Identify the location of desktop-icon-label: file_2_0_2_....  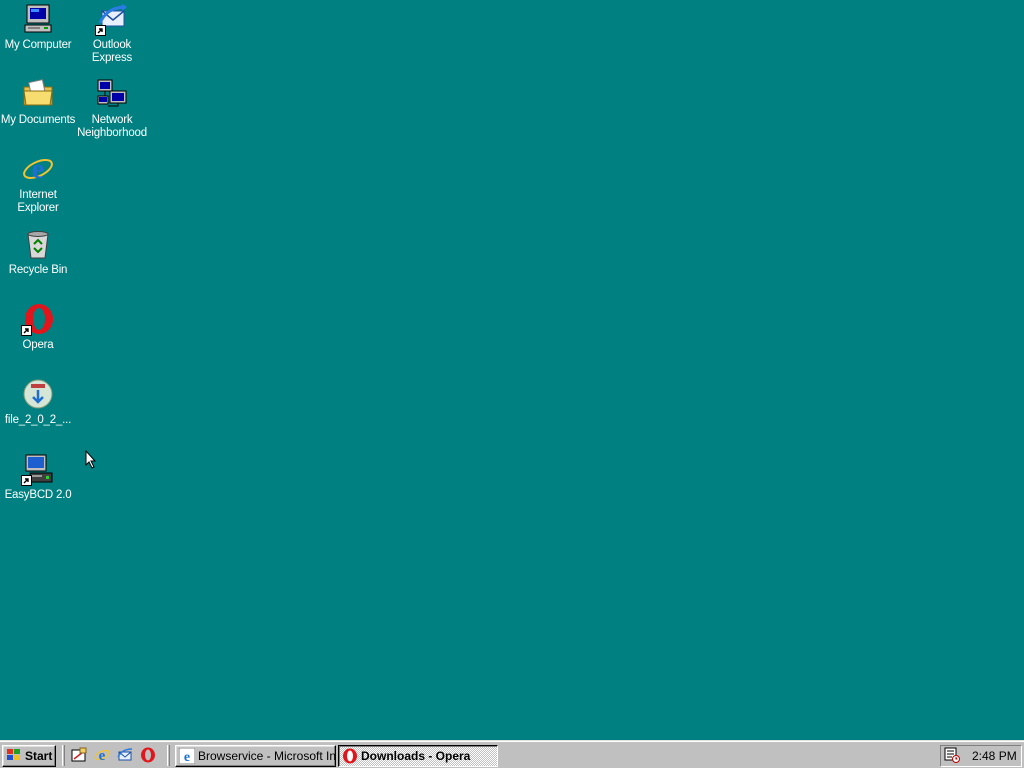
(38, 420).